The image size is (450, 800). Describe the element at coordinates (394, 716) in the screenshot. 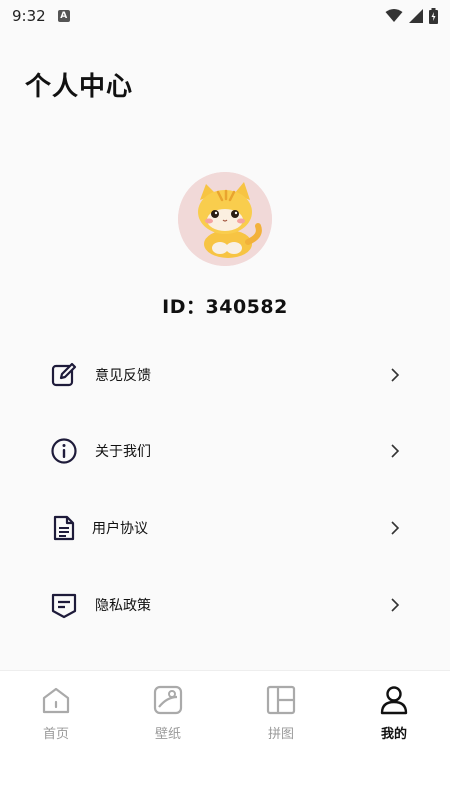

I see `tab-mine: 我的` at that location.